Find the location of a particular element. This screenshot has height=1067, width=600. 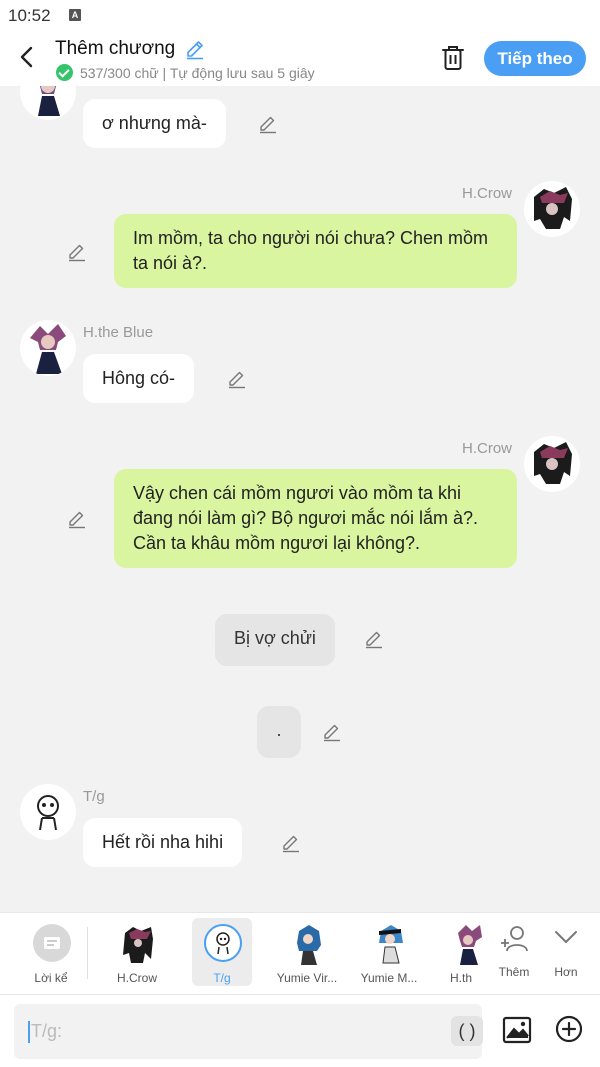

add-person-icon is located at coordinates (514, 939).